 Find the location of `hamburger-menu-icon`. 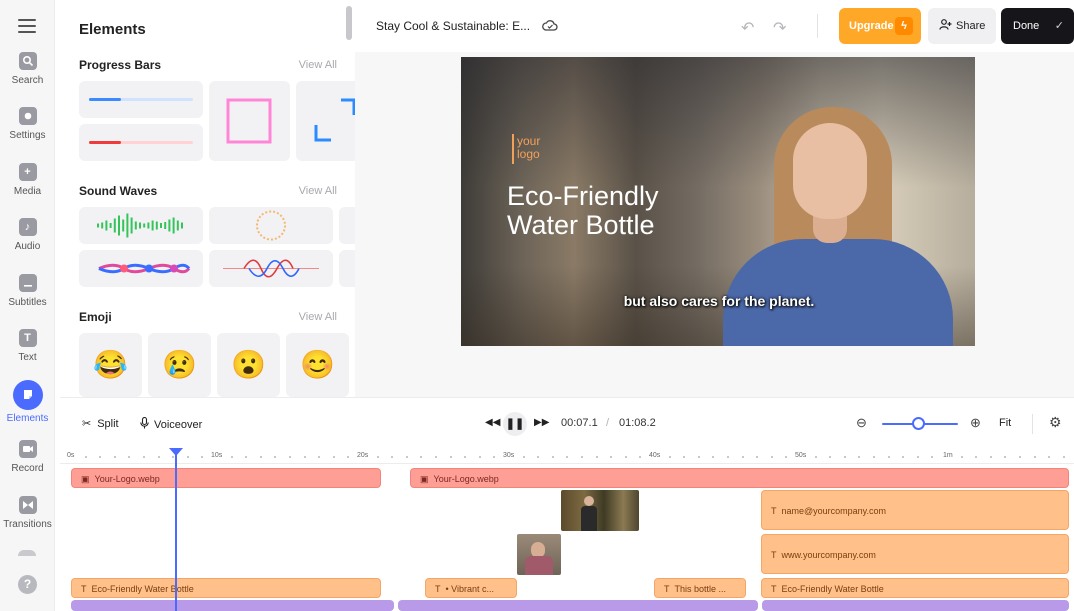

hamburger-menu-icon is located at coordinates (27, 26).